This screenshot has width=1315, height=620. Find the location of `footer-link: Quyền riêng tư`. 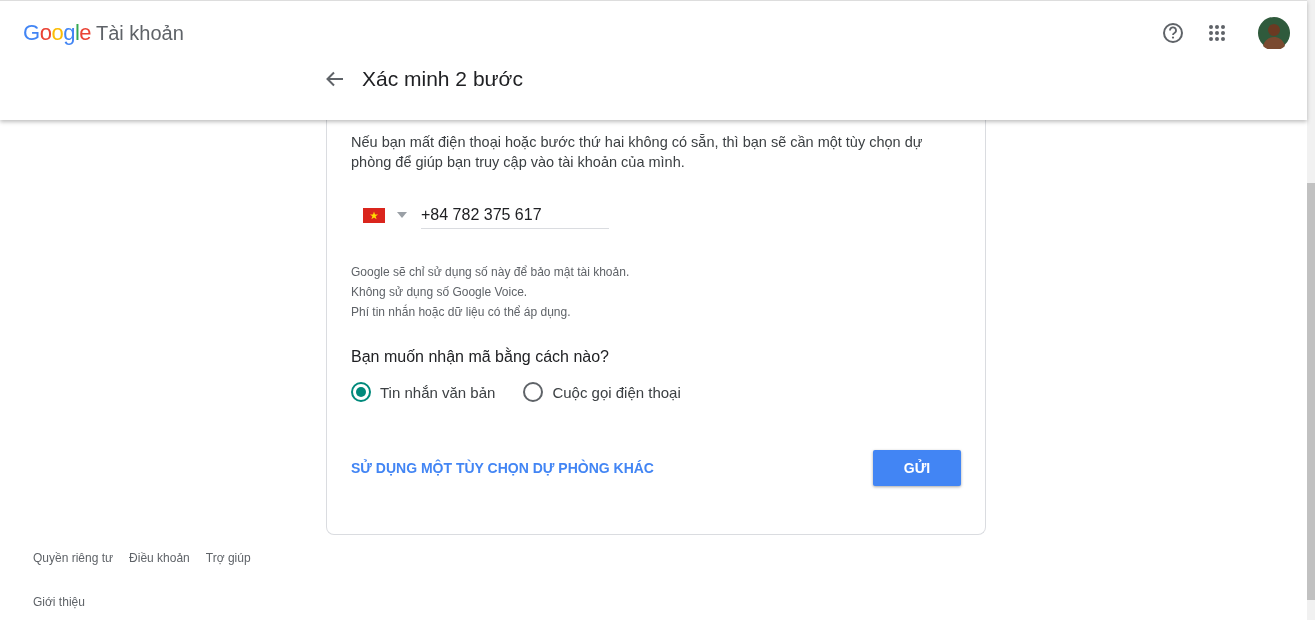

footer-link: Quyền riêng tư is located at coordinates (73, 558).